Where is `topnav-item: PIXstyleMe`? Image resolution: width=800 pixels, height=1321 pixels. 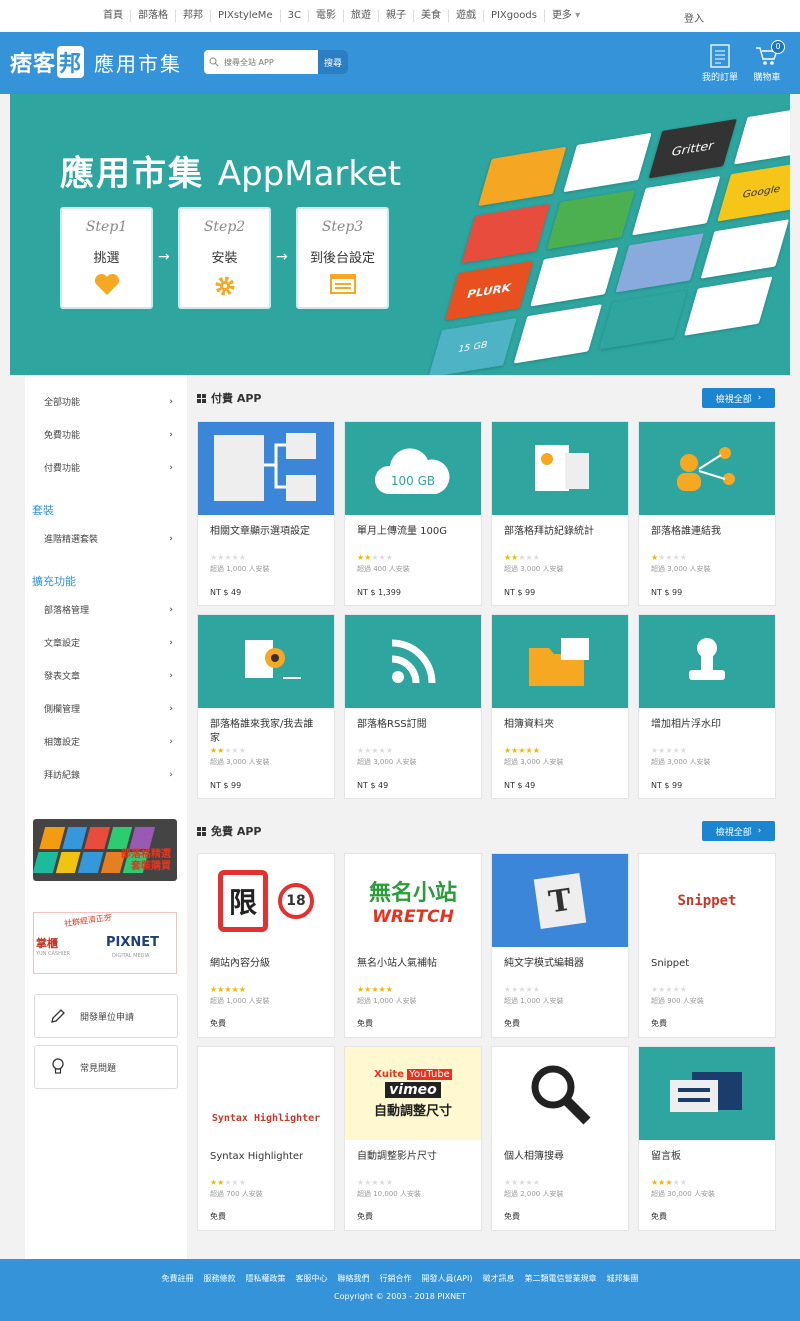
topnav-item: PIXstyleMe is located at coordinates (246, 16).